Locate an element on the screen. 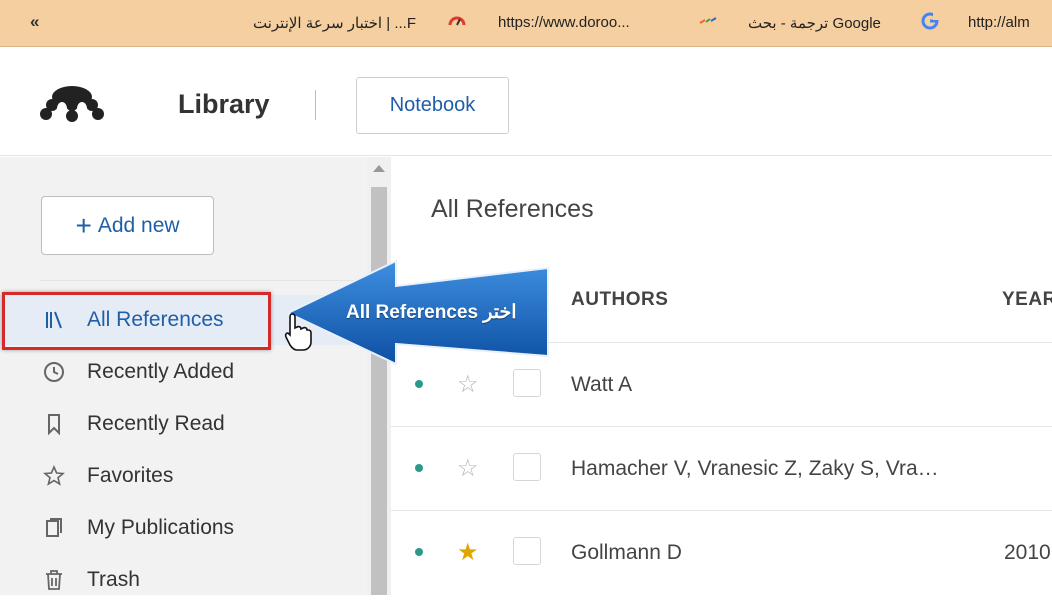  sidebar-item-label: My Publications is located at coordinates (161, 527).